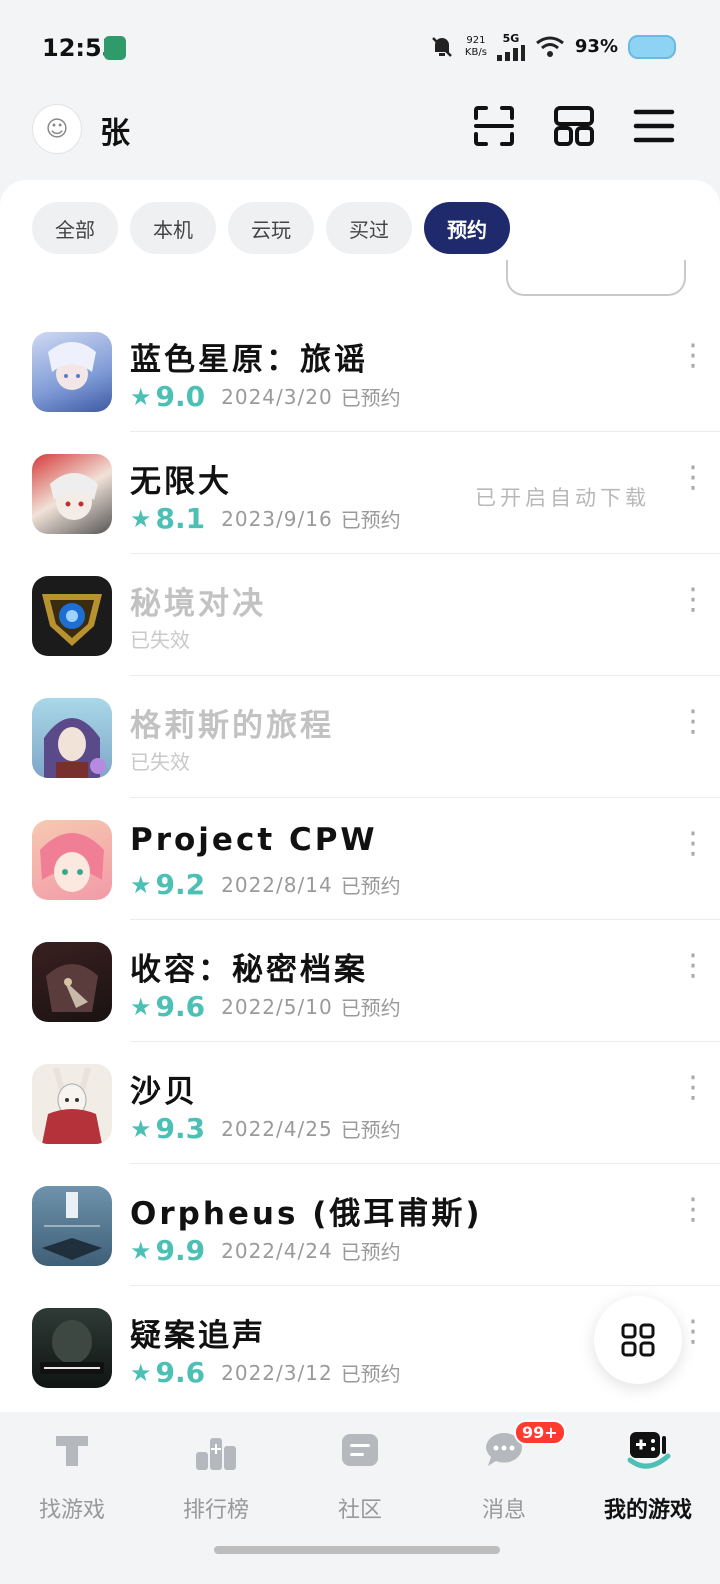 The height and width of the screenshot is (1584, 720). Describe the element at coordinates (360, 1475) in the screenshot. I see `nav-community: 社区` at that location.